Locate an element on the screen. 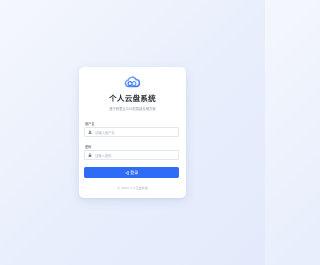  password-field is located at coordinates (131, 155).